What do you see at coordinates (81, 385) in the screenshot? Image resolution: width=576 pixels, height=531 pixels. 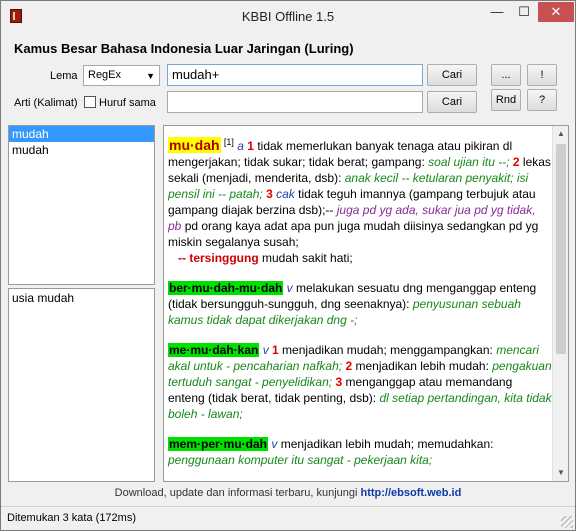 I see `idiom-list: usia mudah` at bounding box center [81, 385].